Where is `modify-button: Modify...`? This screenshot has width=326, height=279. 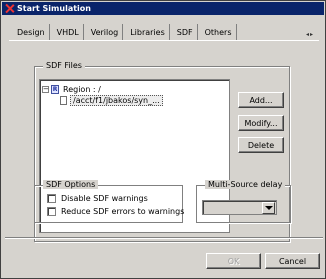
modify-button: Modify... is located at coordinates (261, 123).